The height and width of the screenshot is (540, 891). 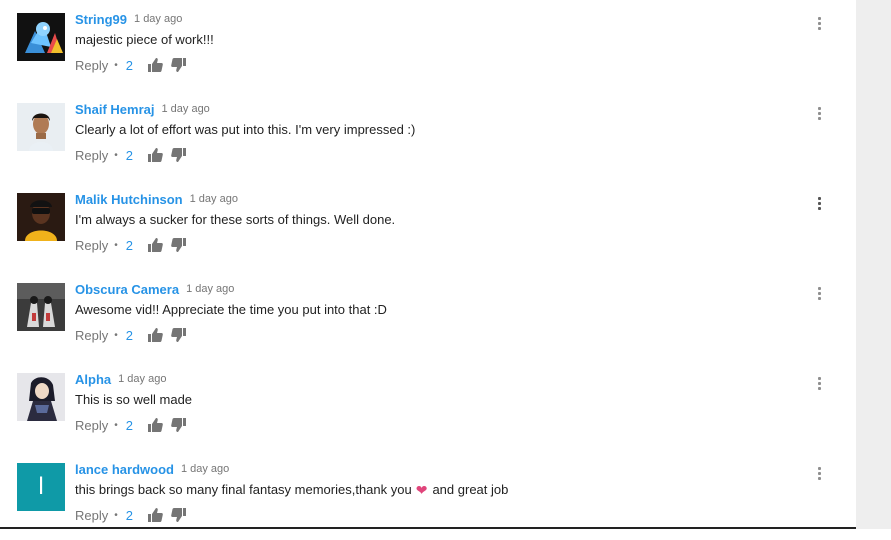 I want to click on comment-text-tail: and great job, so click(x=470, y=489).